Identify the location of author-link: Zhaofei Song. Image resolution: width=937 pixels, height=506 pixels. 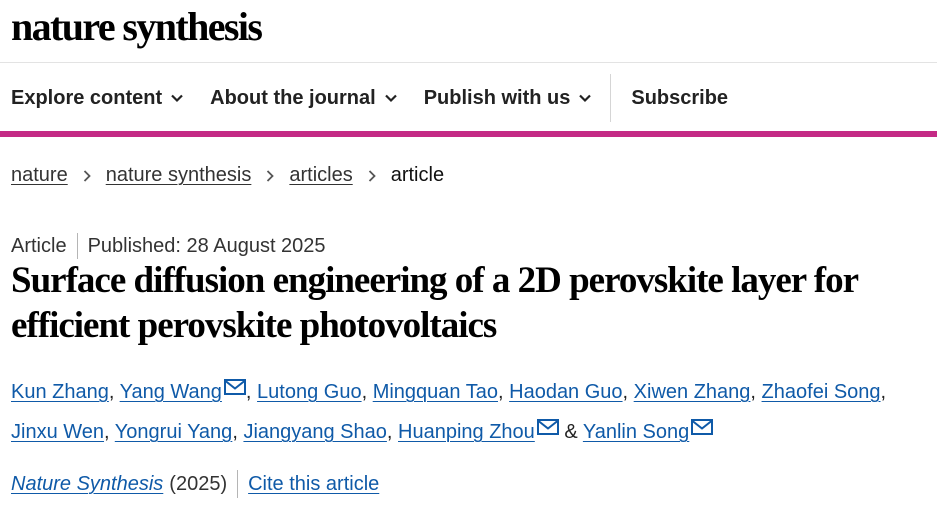
(821, 392).